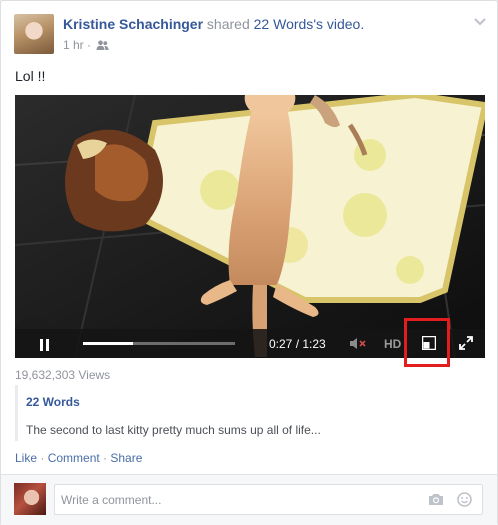  I want to click on author-name: Kristine Schachinger, so click(133, 24).